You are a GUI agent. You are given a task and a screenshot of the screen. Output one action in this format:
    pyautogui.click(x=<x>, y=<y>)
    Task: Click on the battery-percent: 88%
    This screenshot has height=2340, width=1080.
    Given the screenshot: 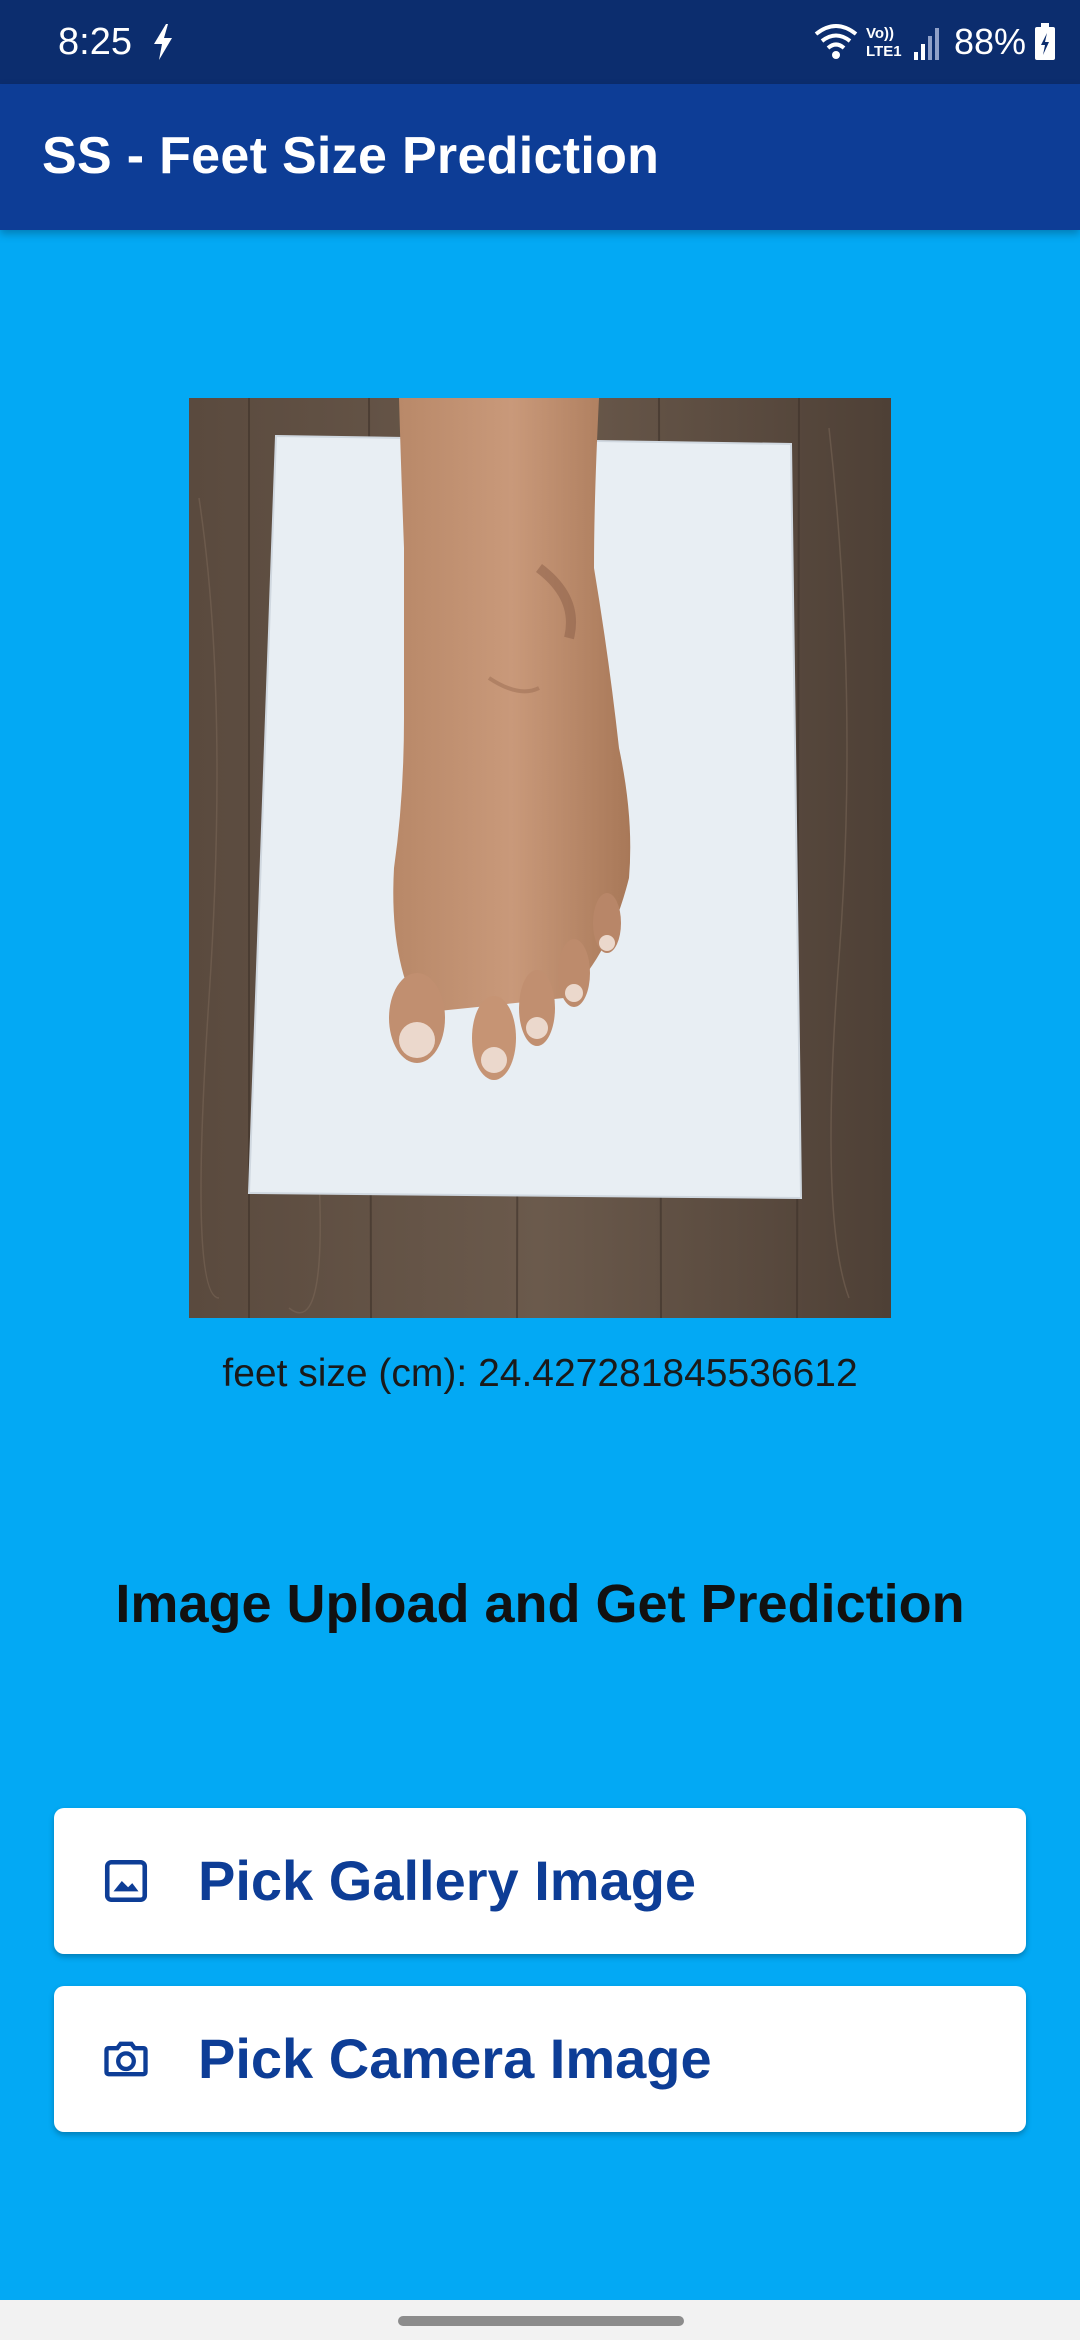 What is the action you would take?
    pyautogui.click(x=989, y=41)
    